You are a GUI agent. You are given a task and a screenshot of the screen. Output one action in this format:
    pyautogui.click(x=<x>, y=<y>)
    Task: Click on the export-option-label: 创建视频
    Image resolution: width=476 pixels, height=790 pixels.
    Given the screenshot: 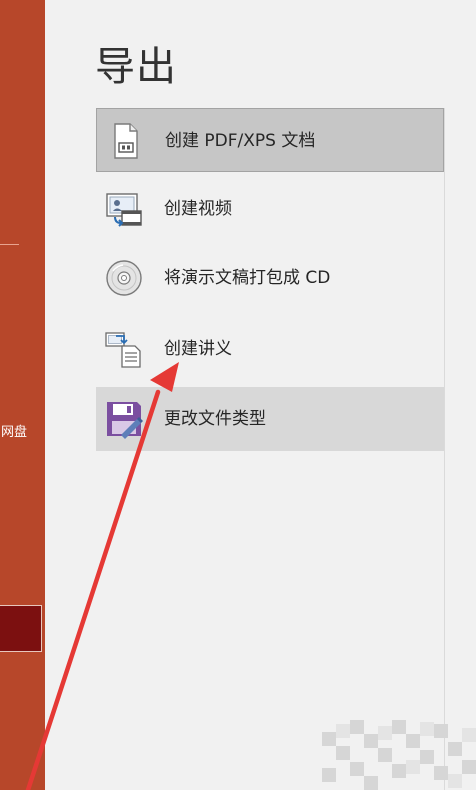 What is the action you would take?
    pyautogui.click(x=198, y=209)
    